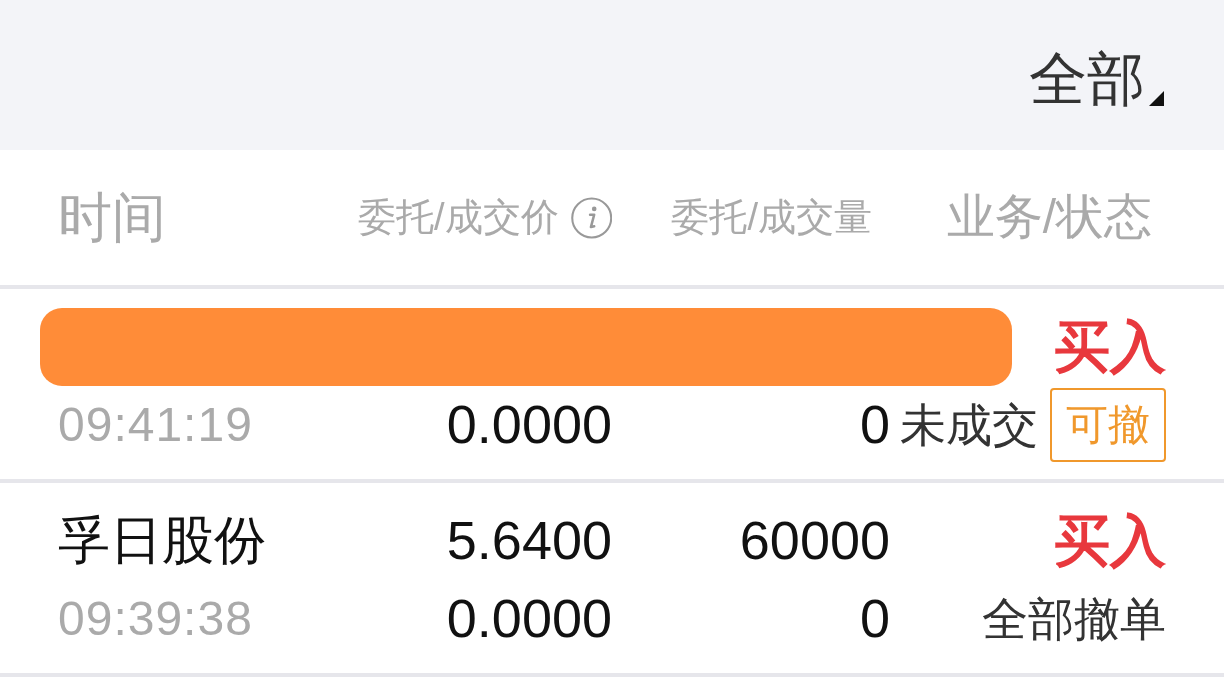 The image size is (1224, 685). Describe the element at coordinates (112, 217) in the screenshot. I see `column-header: 时间` at that location.